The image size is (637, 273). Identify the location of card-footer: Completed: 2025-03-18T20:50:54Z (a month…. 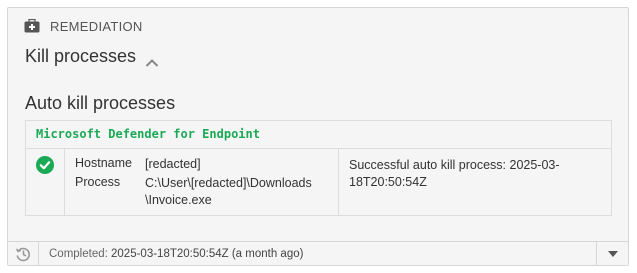
(318, 253).